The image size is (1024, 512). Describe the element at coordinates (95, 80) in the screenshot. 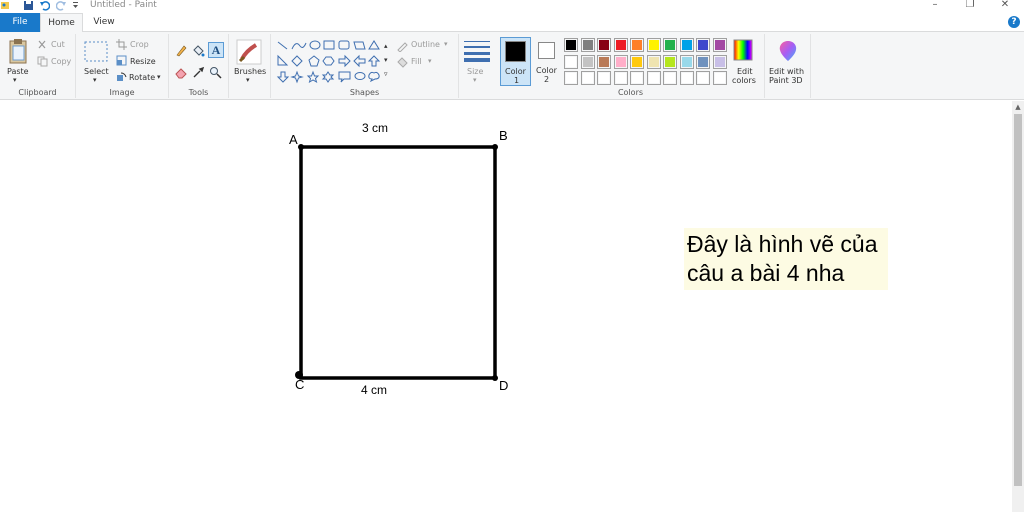

I see `select-dropdown-arrow: ▾` at that location.